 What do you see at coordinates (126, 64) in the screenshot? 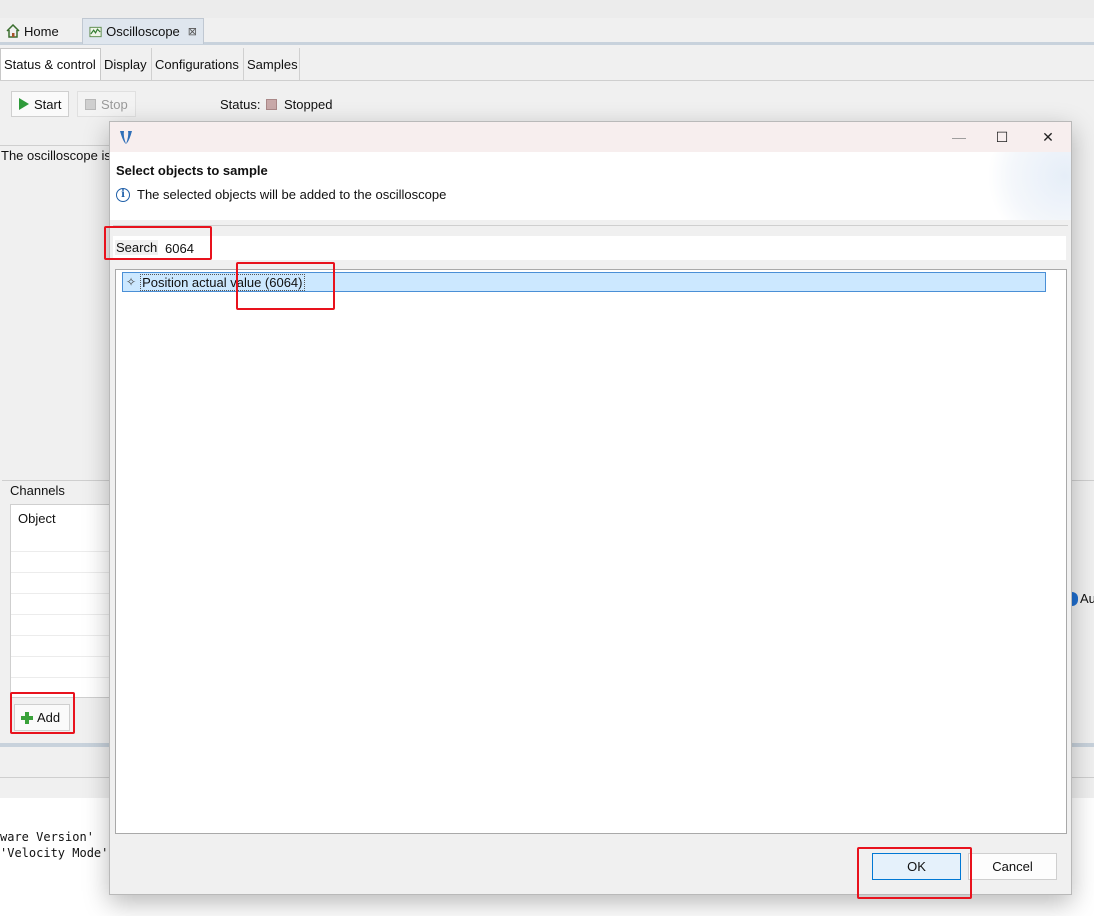
I see `tab-display: Display` at bounding box center [126, 64].